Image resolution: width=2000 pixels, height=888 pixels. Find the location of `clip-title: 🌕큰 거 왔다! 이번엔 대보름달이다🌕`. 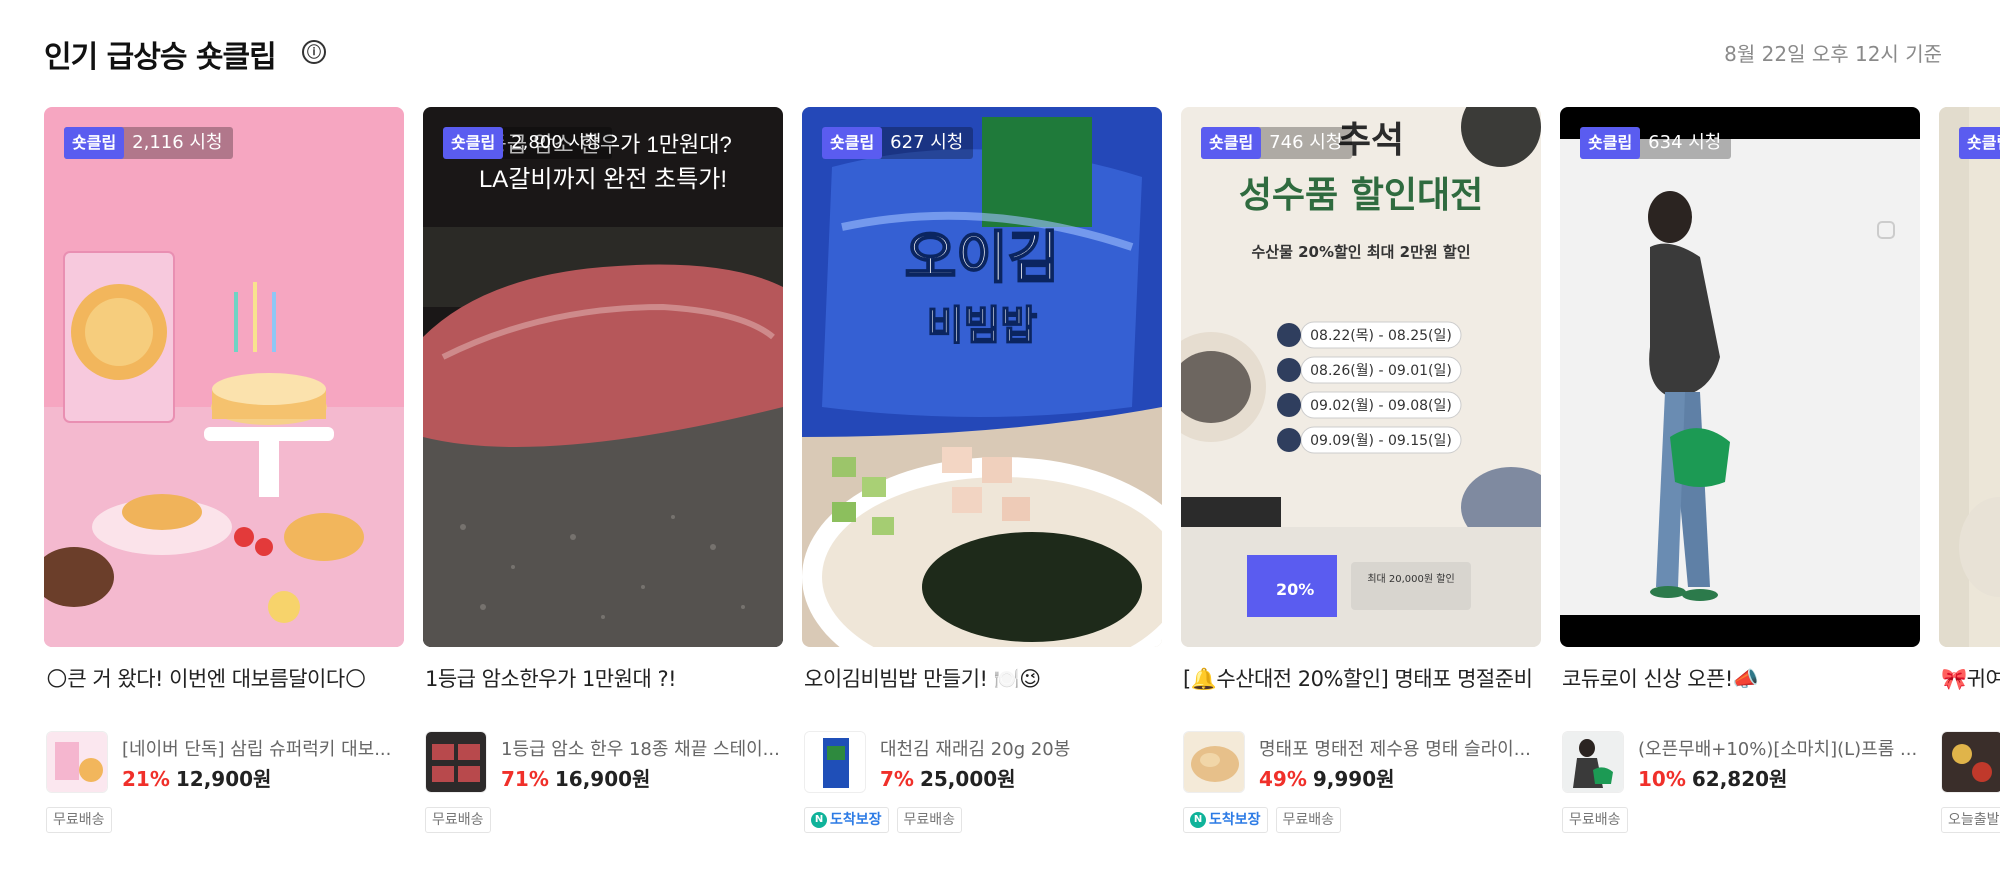

clip-title: 🌕큰 거 왔다! 이번엔 대보름달이다🌕 is located at coordinates (224, 679).